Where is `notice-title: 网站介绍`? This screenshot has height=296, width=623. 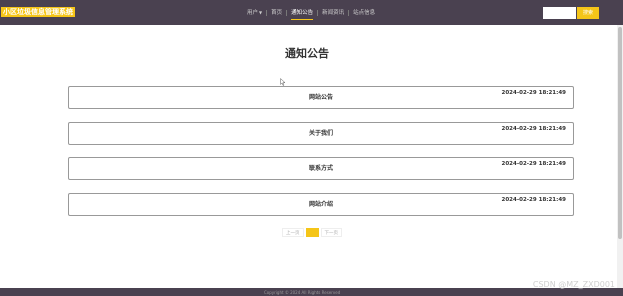 notice-title: 网站介绍 is located at coordinates (320, 204).